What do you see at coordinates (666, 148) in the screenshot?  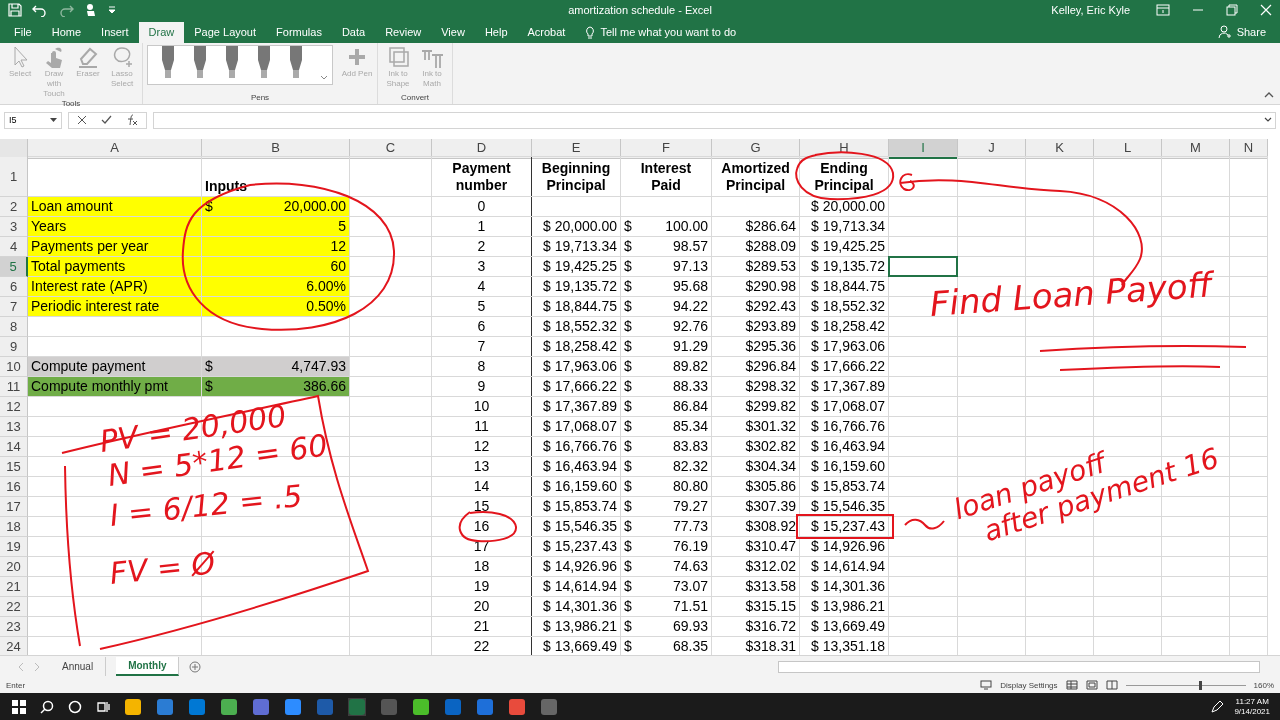 I see `column-header: F` at bounding box center [666, 148].